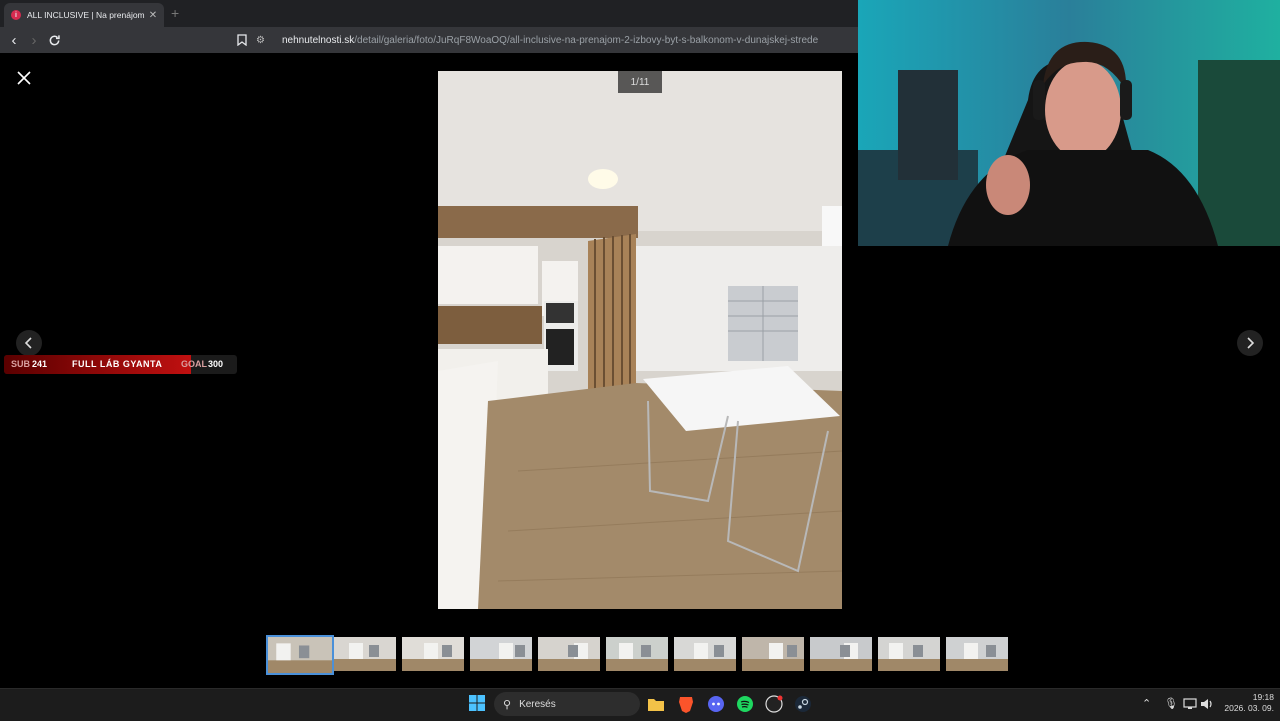 The width and height of the screenshot is (1280, 721). Describe the element at coordinates (537, 704) in the screenshot. I see `search-placeholder: Keresés` at that location.